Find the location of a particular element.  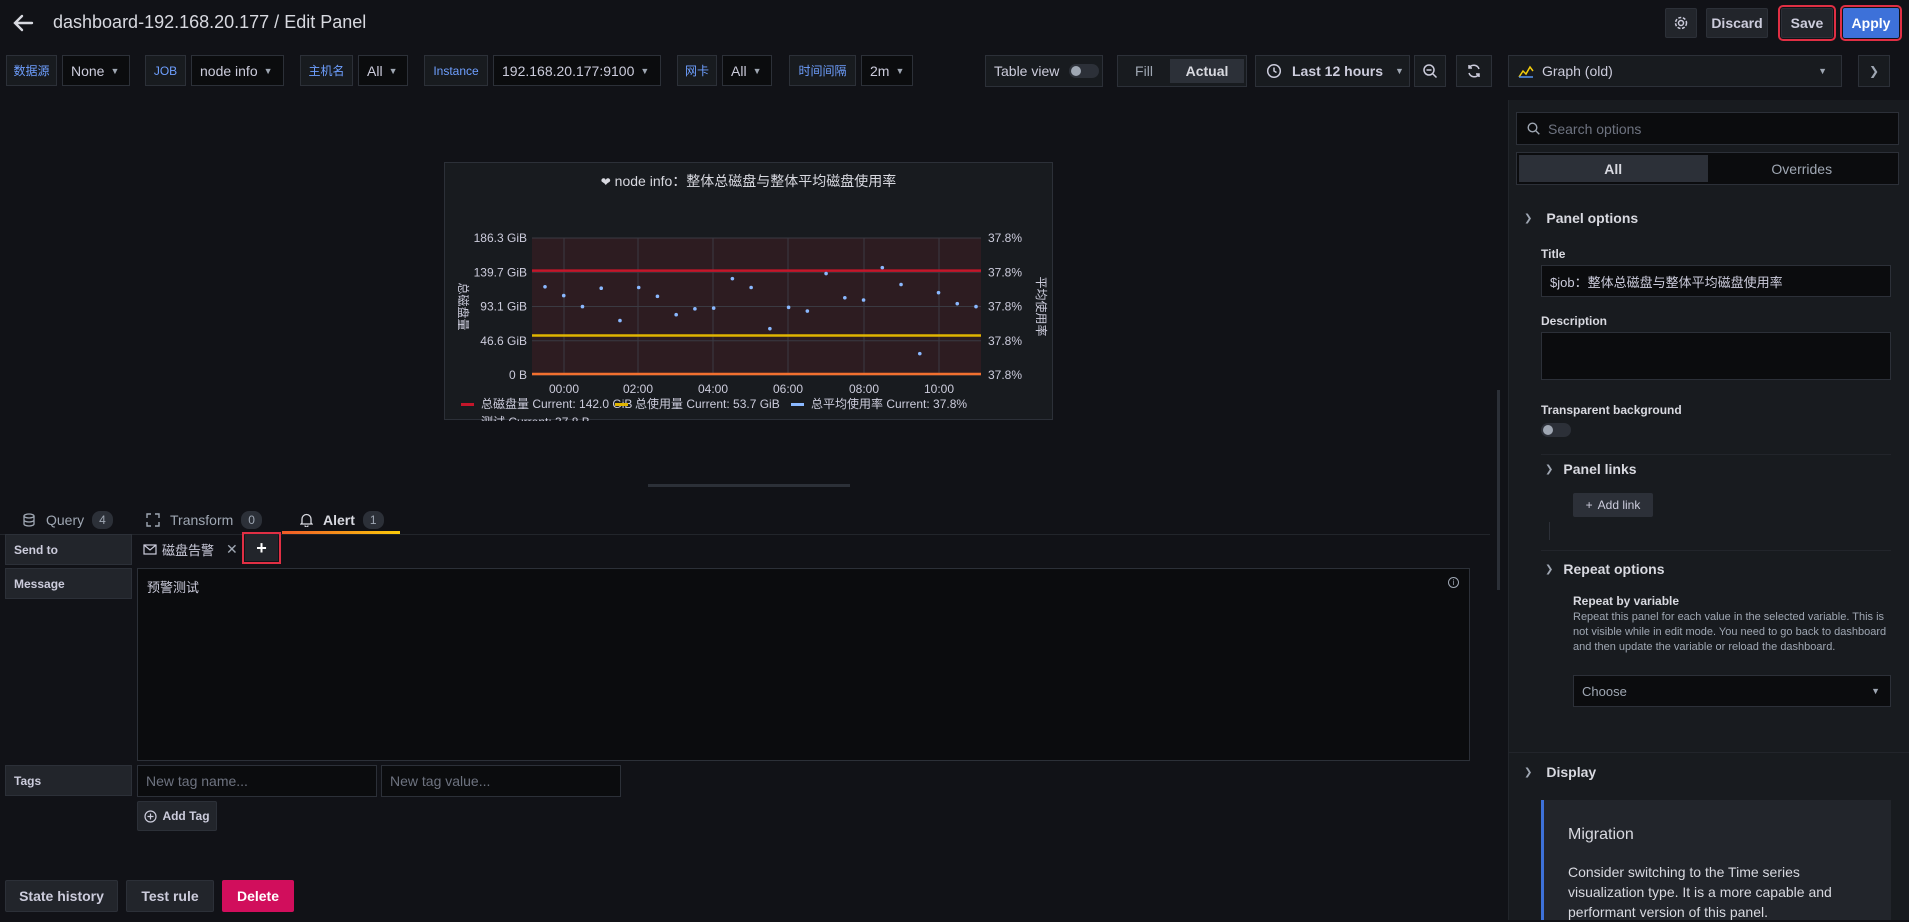

description-label: Description is located at coordinates (1574, 321).